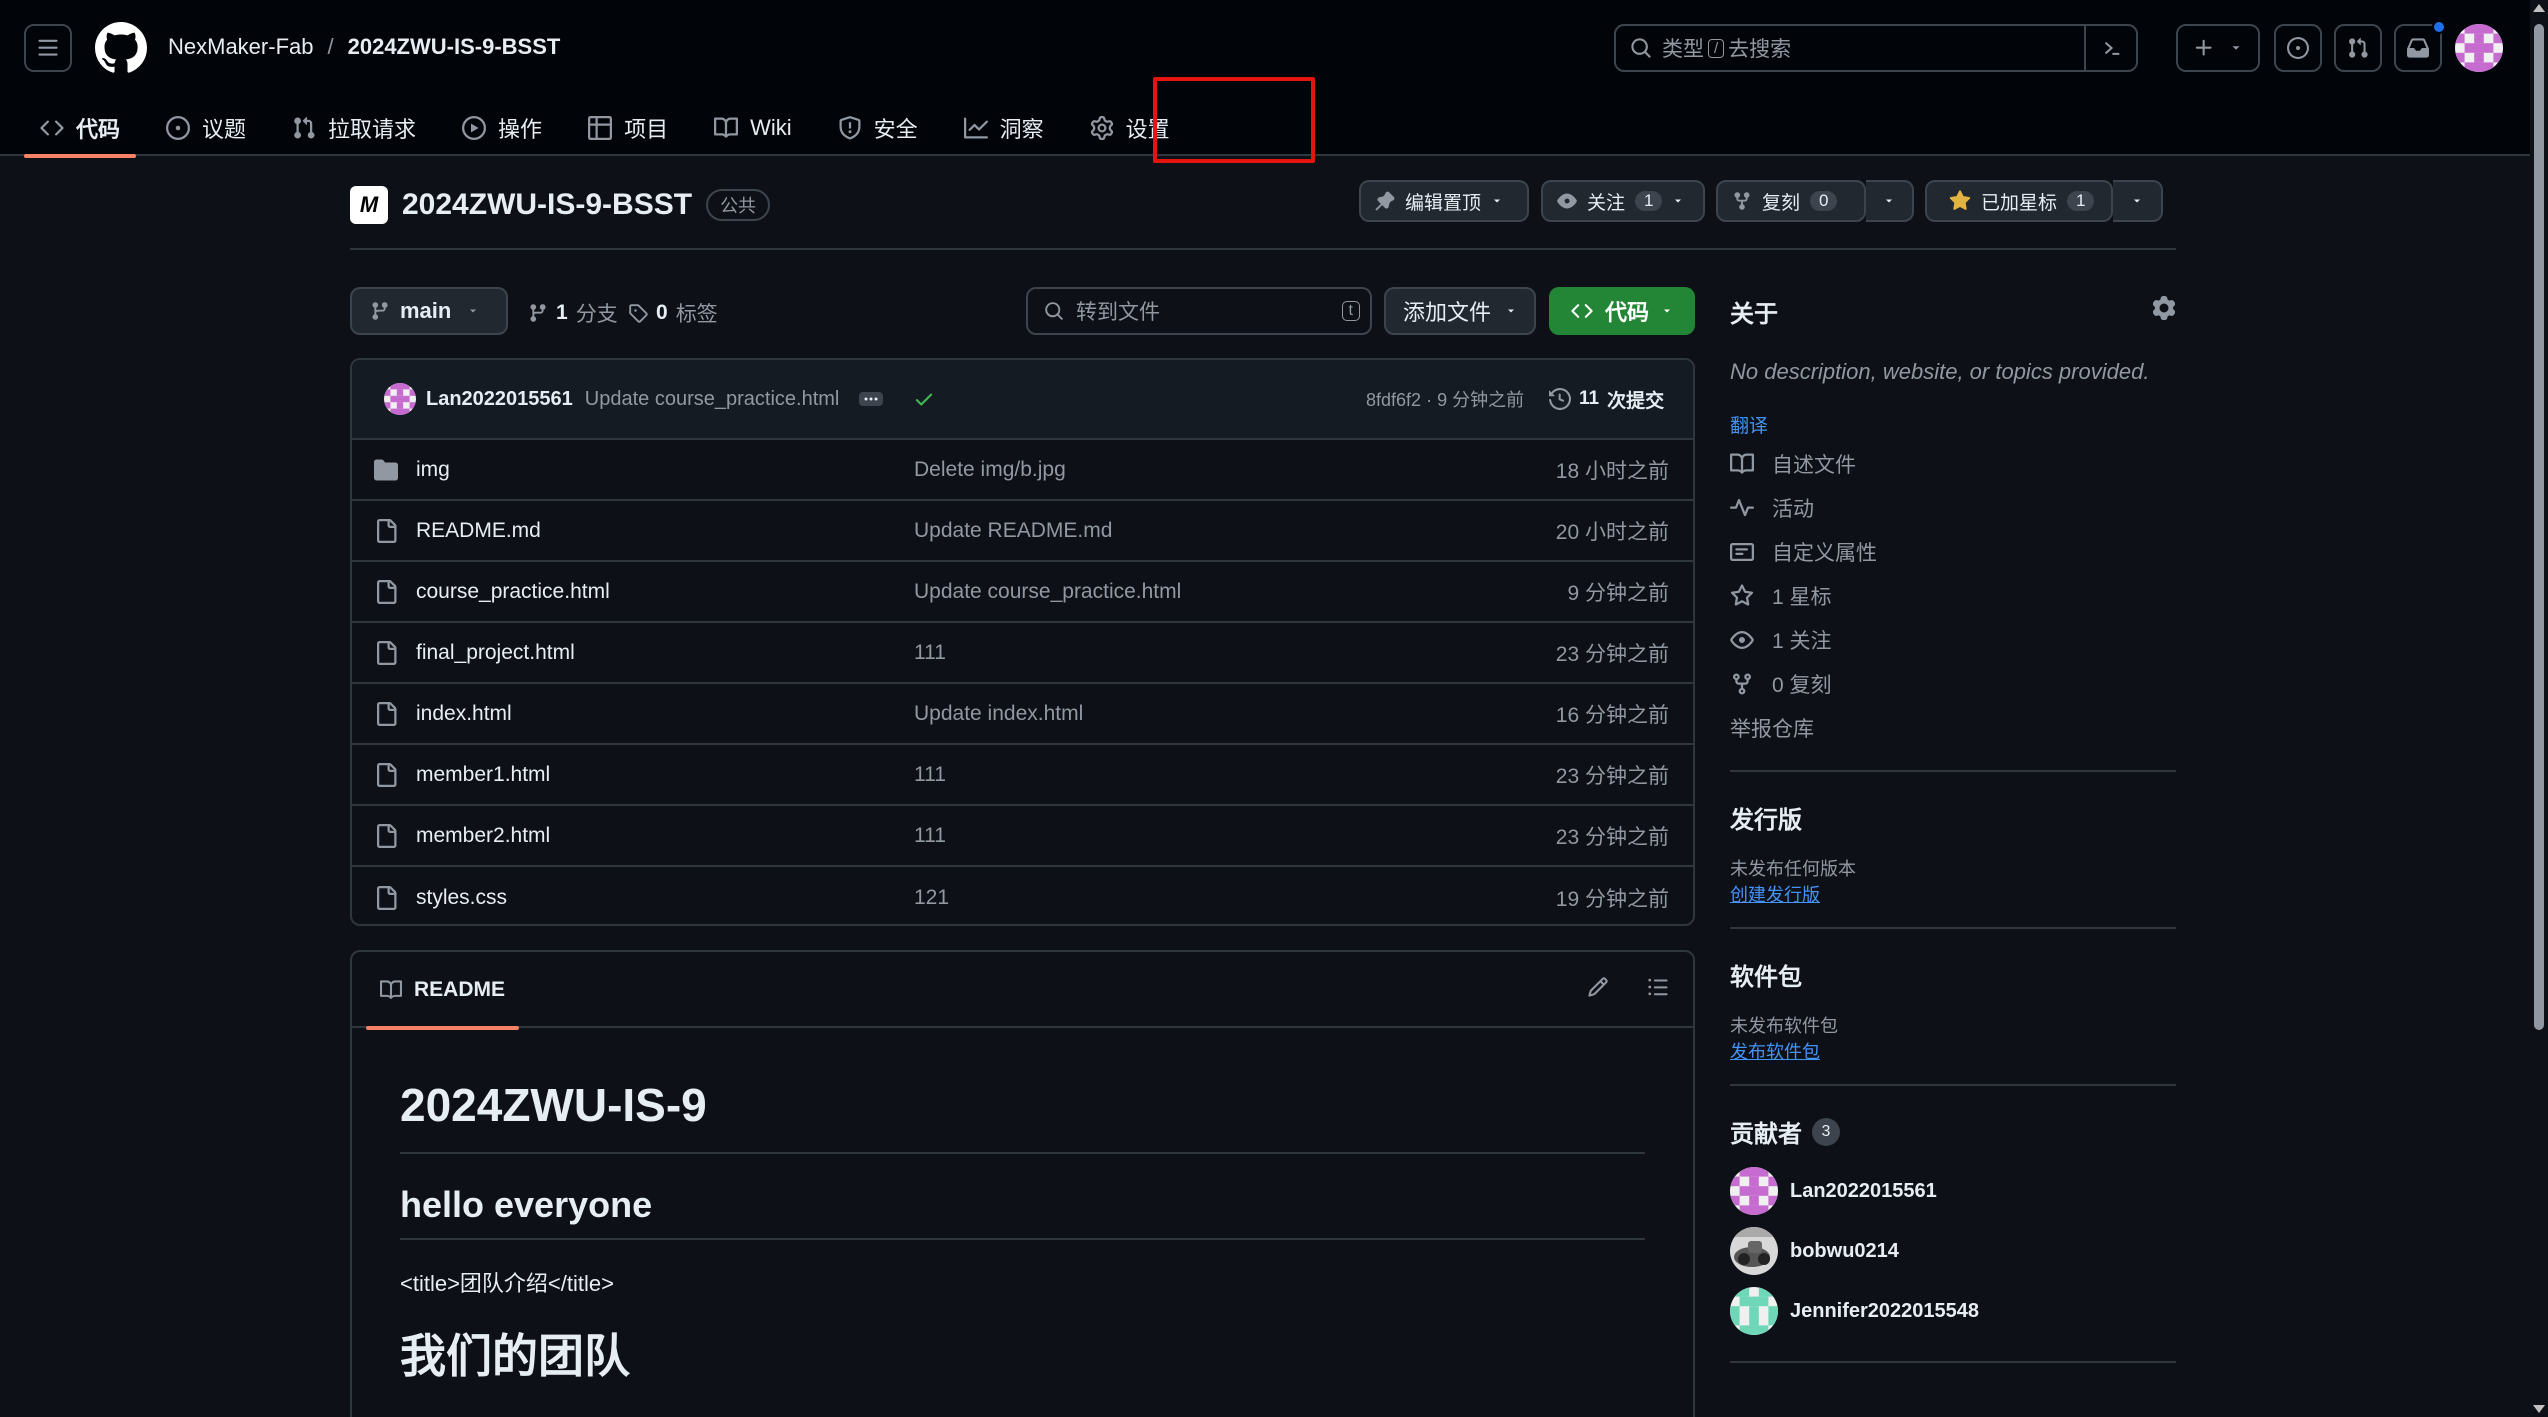  What do you see at coordinates (1953, 1311) in the screenshot?
I see `contributor-item: Jennifer2022015548` at bounding box center [1953, 1311].